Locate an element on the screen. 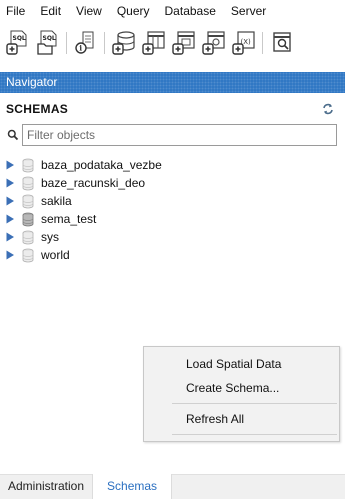 Image resolution: width=345 pixels, height=499 pixels. schema-item-sema-test: sema_test is located at coordinates (172, 219).